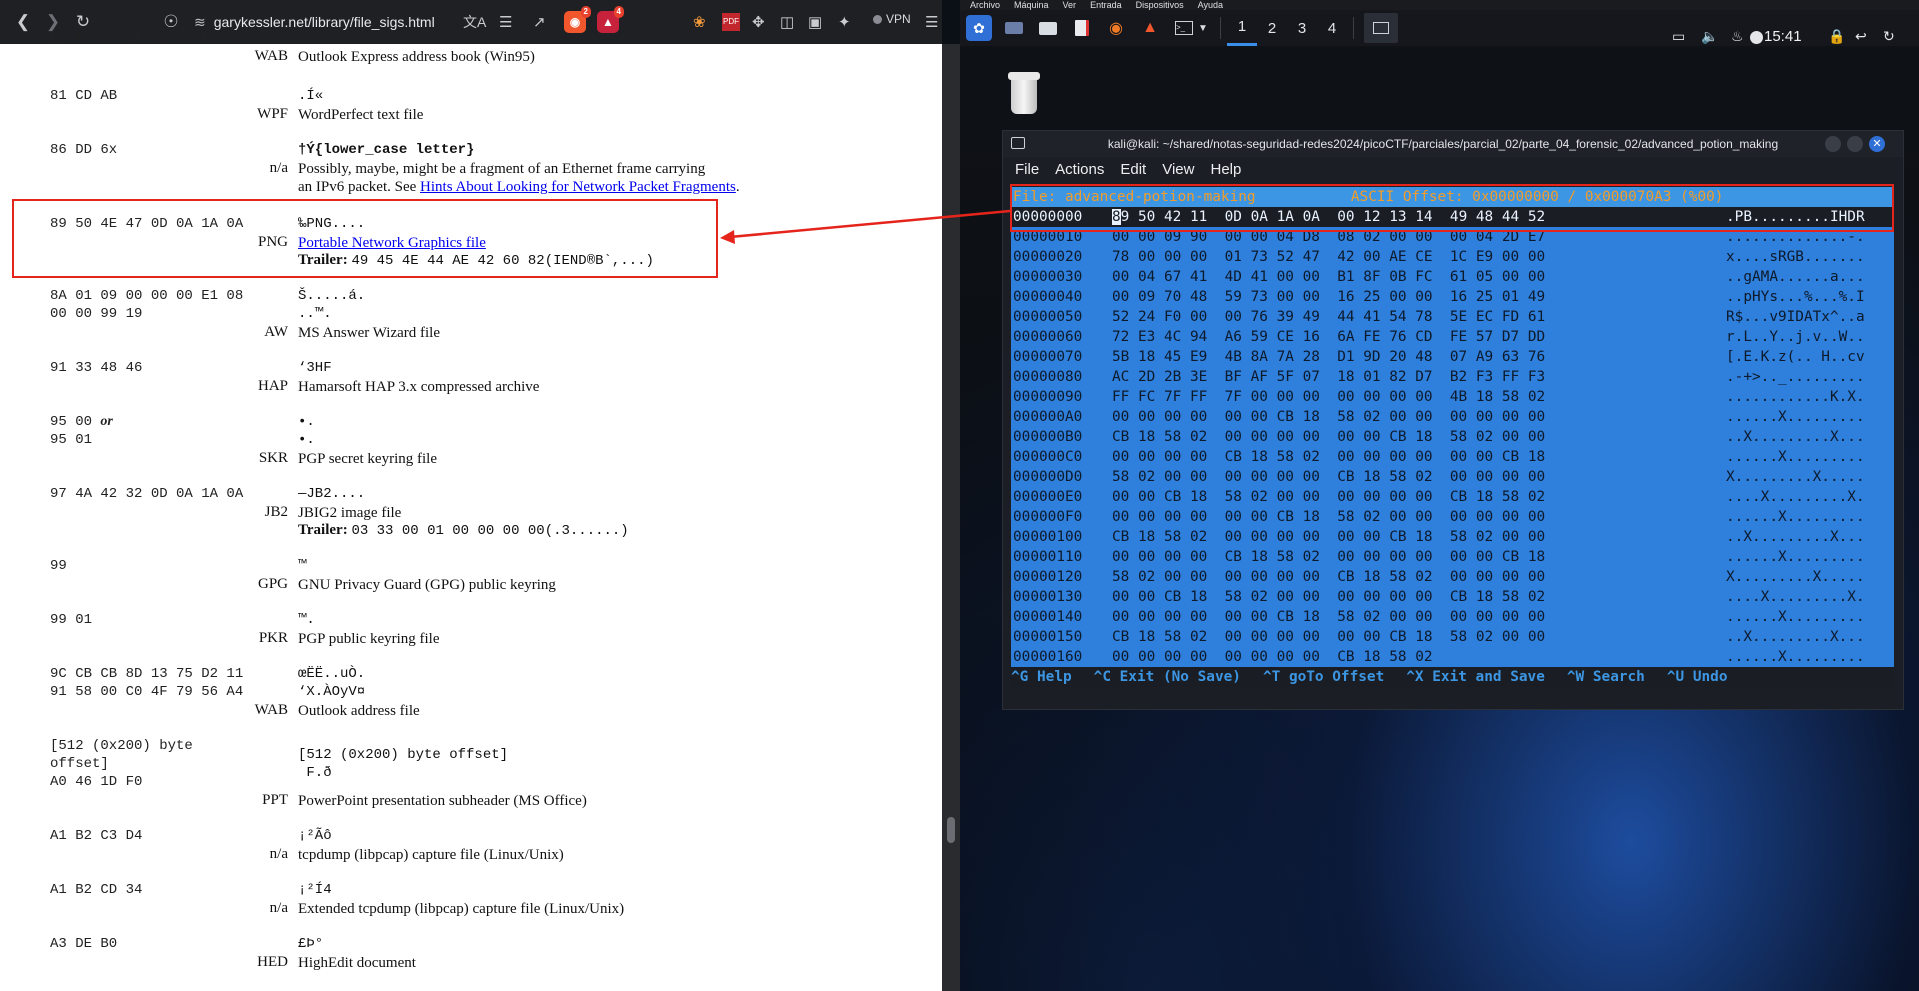  What do you see at coordinates (1756, 37) in the screenshot?
I see `power-status-icon` at bounding box center [1756, 37].